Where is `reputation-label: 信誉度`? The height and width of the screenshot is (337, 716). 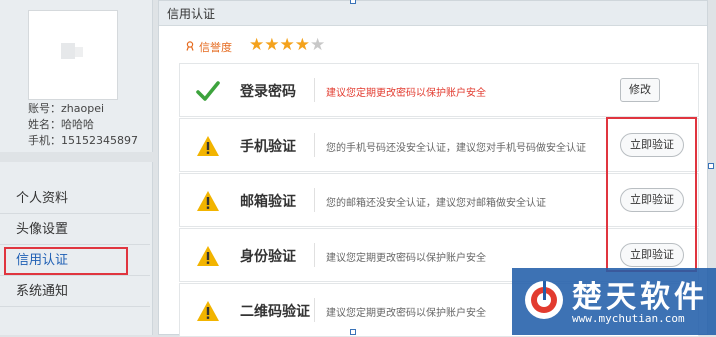 reputation-label: 信誉度 is located at coordinates (215, 47).